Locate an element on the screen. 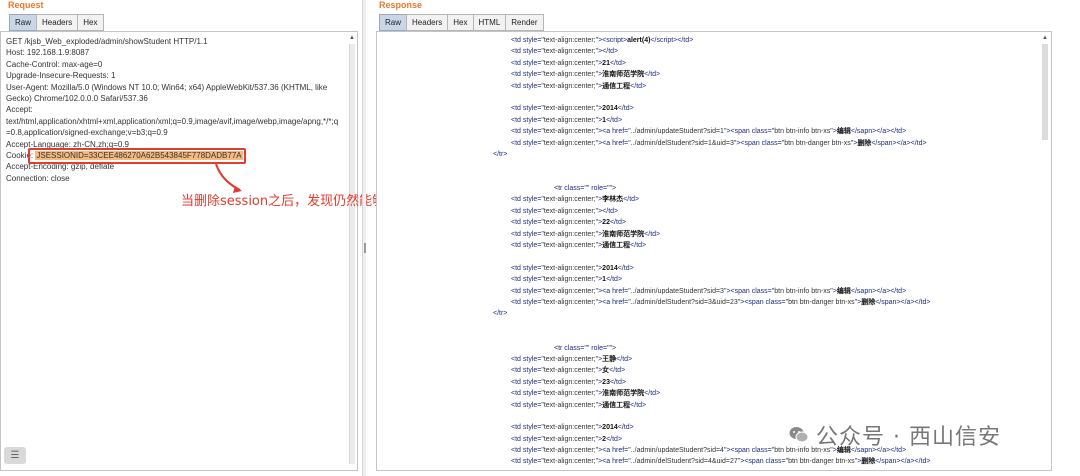 The width and height of the screenshot is (1080, 476). response-tab-render: Render is located at coordinates (524, 22).